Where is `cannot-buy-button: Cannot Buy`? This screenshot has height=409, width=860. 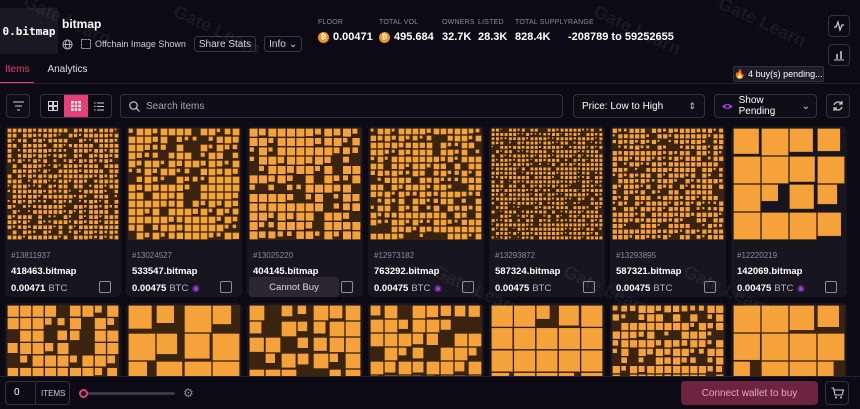 cannot-buy-button: Cannot Buy is located at coordinates (294, 287).